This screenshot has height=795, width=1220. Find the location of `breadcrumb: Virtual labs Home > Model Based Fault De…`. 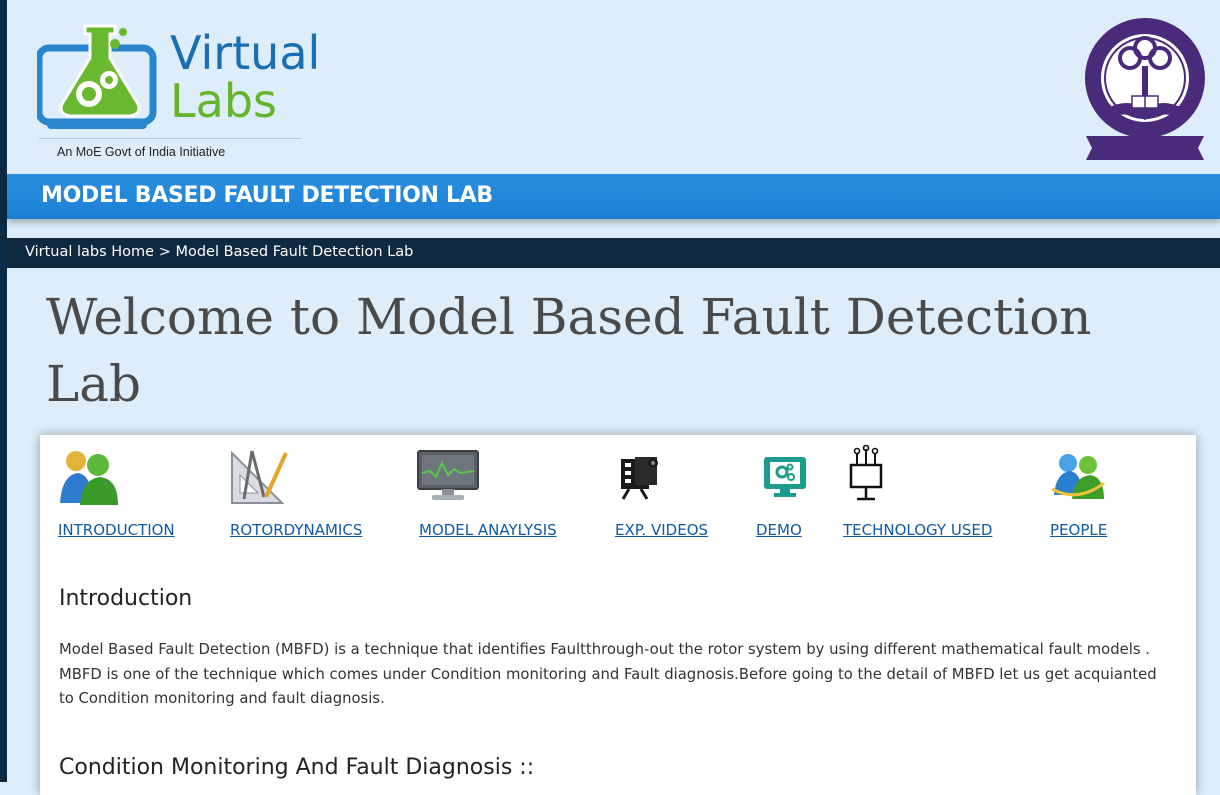

breadcrumb: Virtual labs Home > Model Based Fault De… is located at coordinates (613, 253).